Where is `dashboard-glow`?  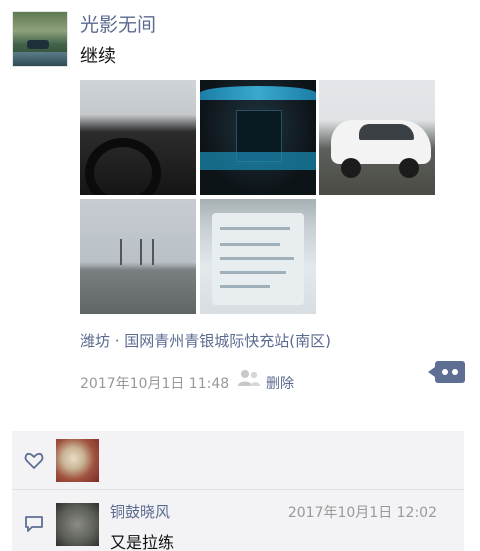 dashboard-glow is located at coordinates (258, 93).